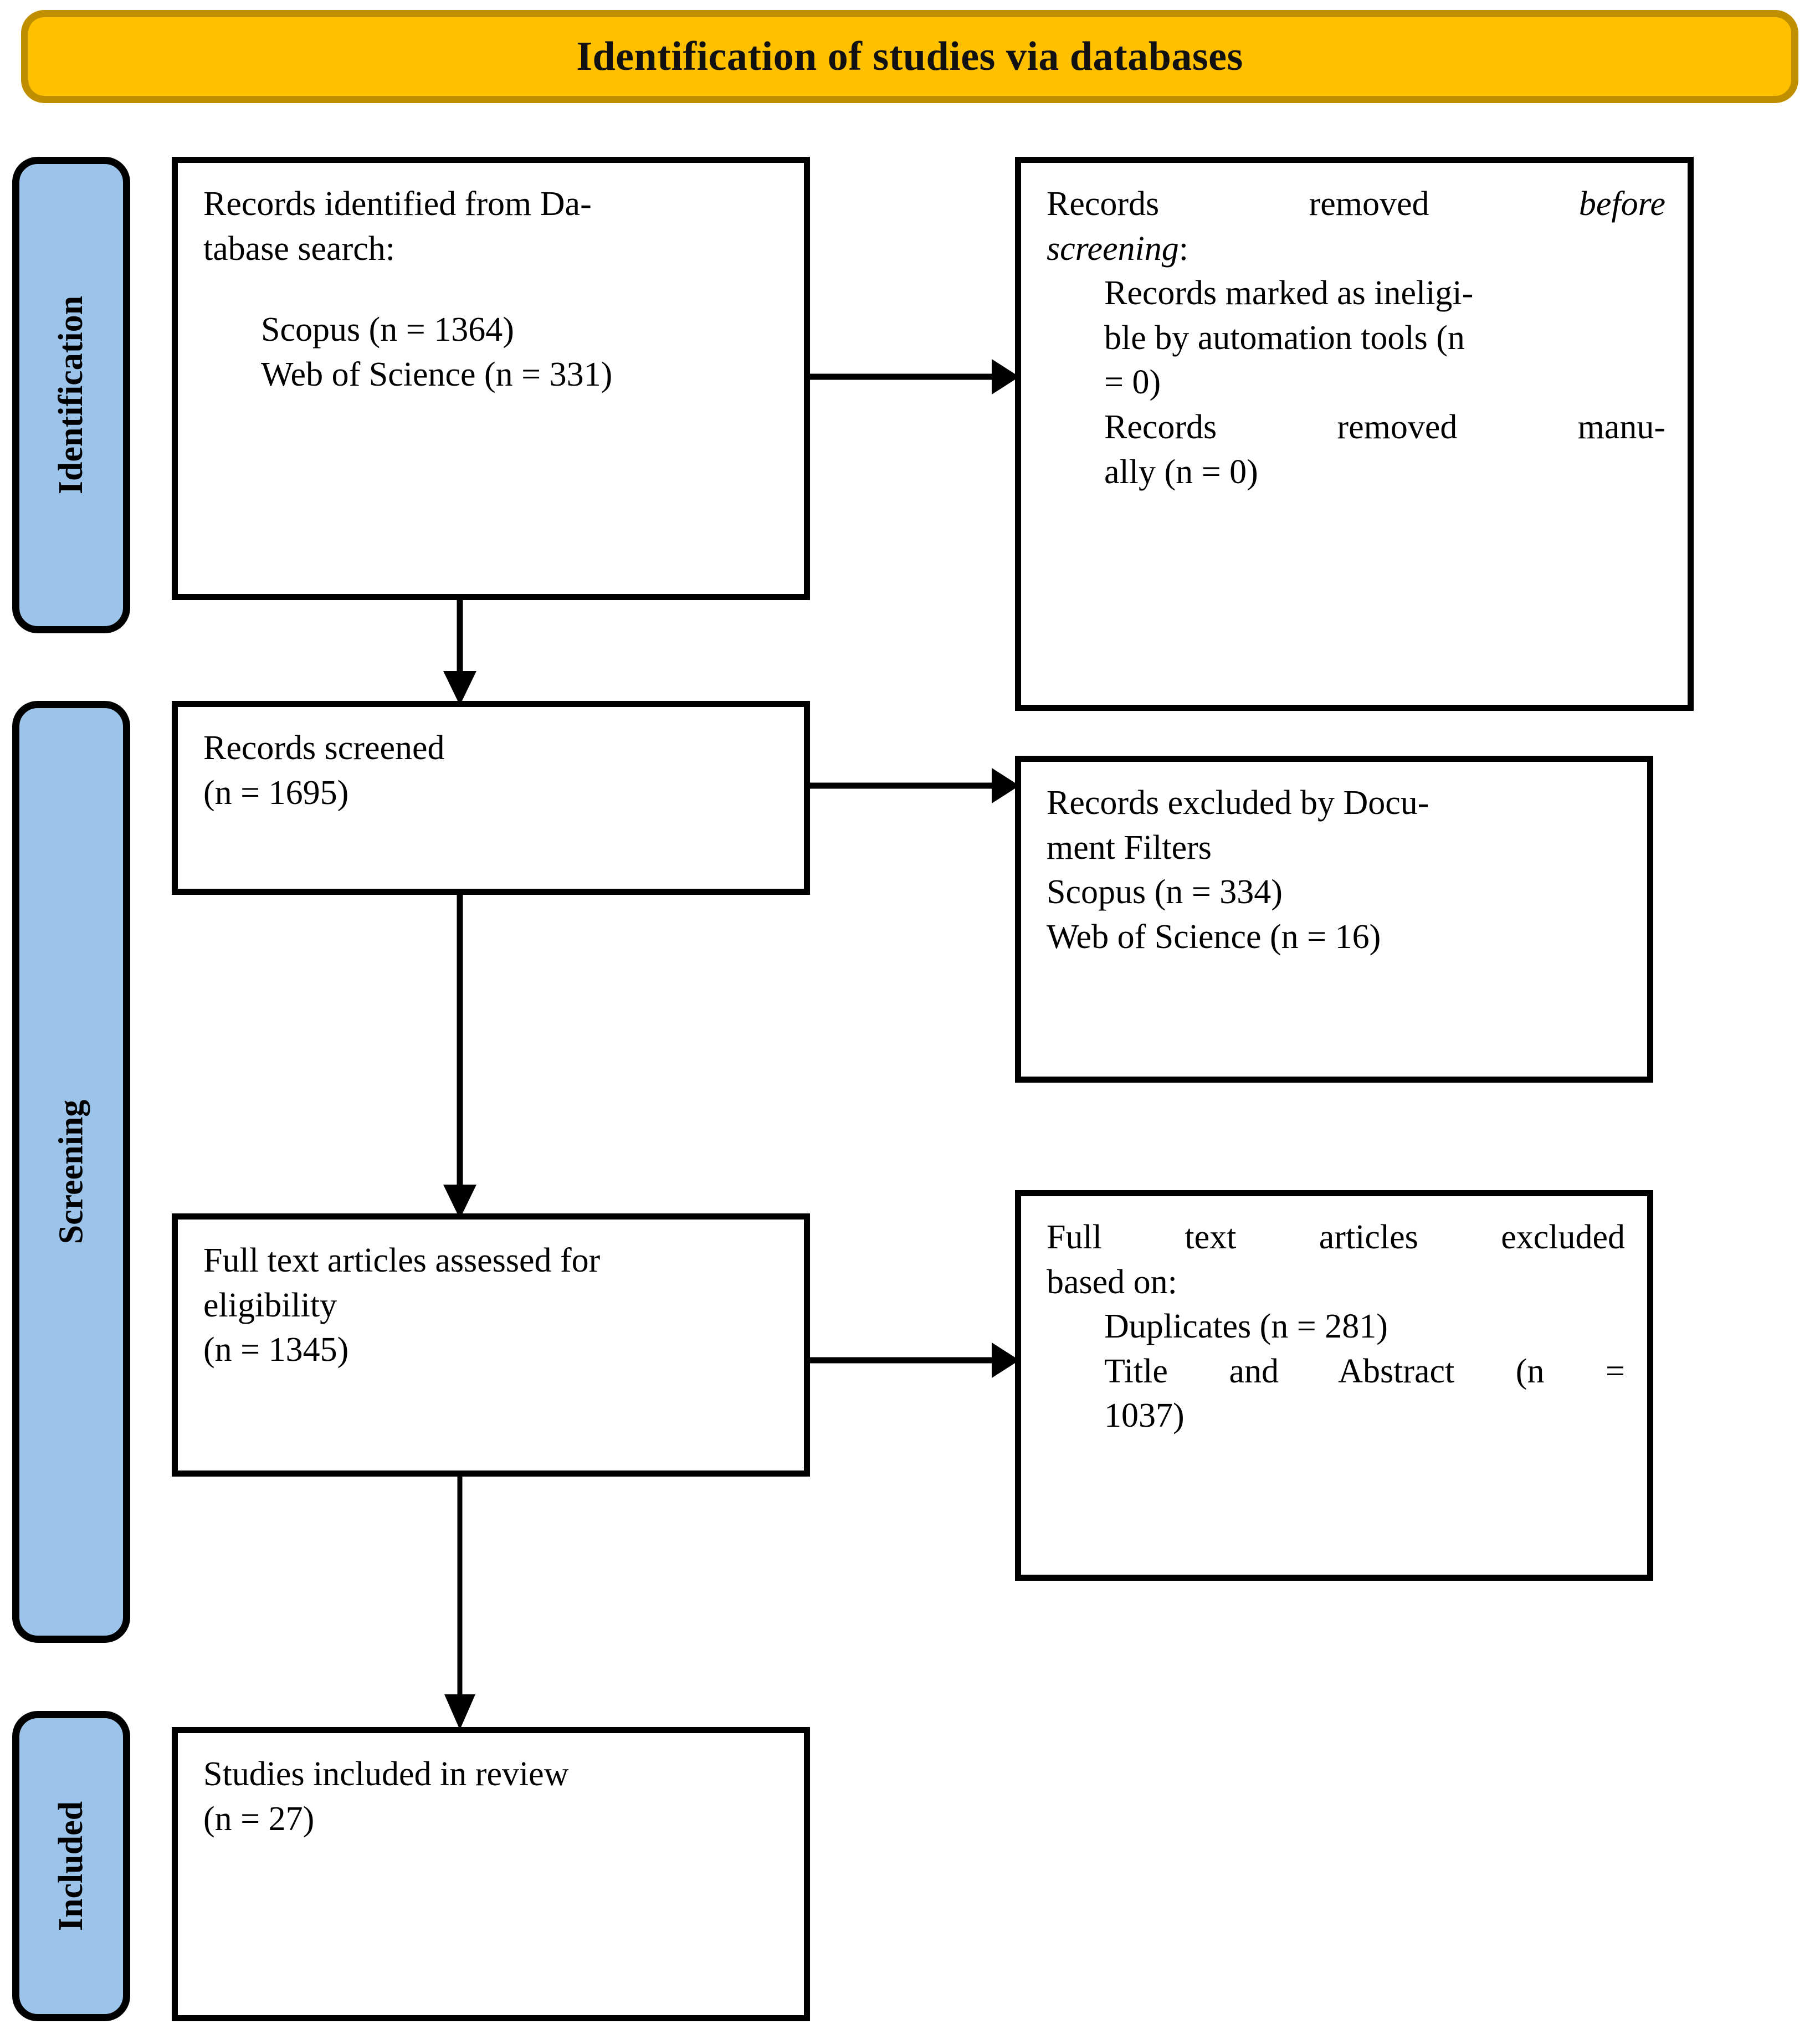 The image size is (1820, 2029). What do you see at coordinates (1113, 249) in the screenshot?
I see `records-removed-line2-emph: screening` at bounding box center [1113, 249].